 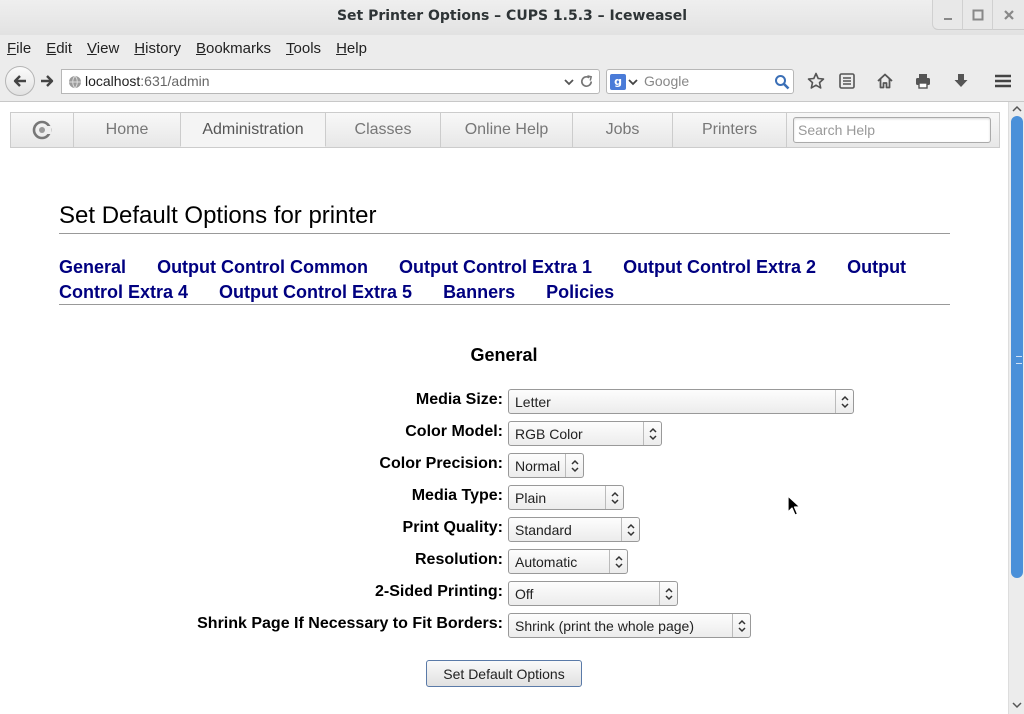 What do you see at coordinates (585, 433) in the screenshot?
I see `color-model-select: RGB Color` at bounding box center [585, 433].